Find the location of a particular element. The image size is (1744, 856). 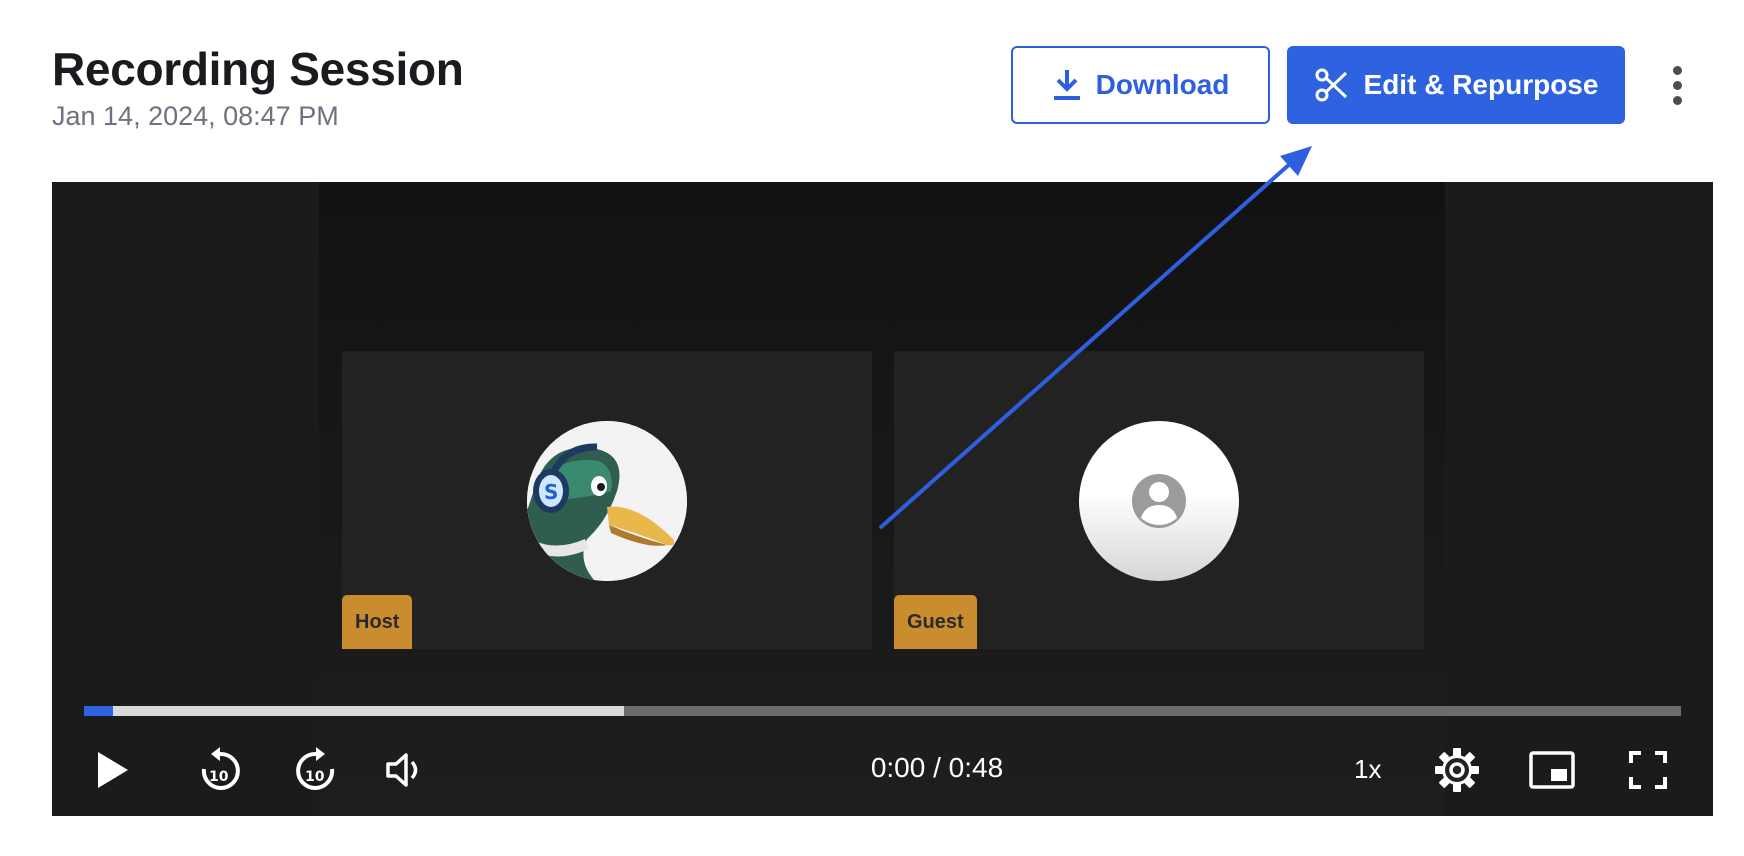

fullscreen-icon is located at coordinates (1648, 770).